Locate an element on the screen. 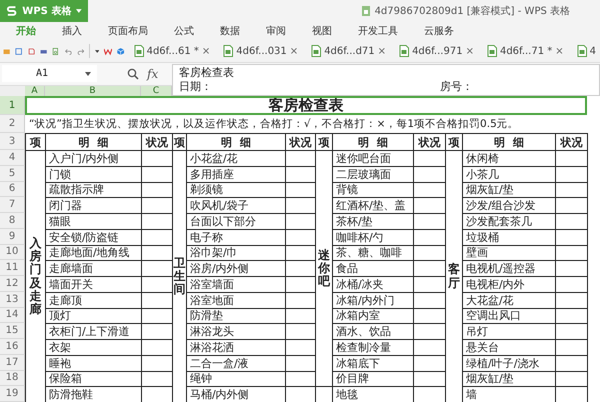 Image resolution: width=600 pixels, height=402 pixels. row-header: 14 is located at coordinates (12, 316).